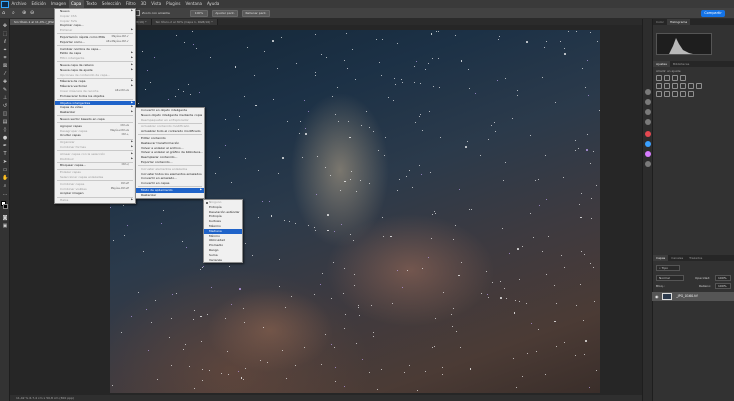  I want to click on type-tool-icon: T, so click(5, 154).